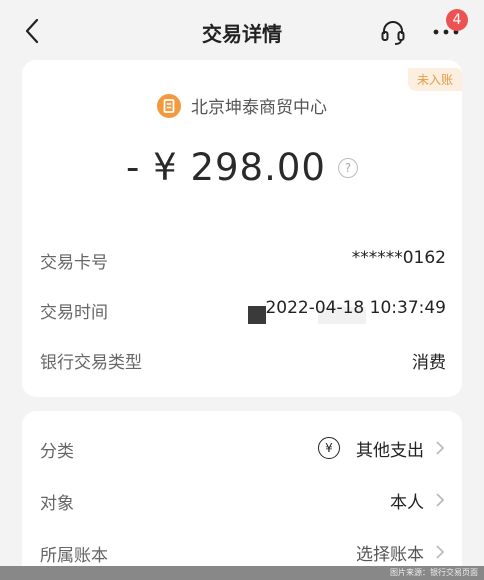 This screenshot has width=484, height=580. I want to click on merchant-row: 北京坤泰商贸中心, so click(242, 106).